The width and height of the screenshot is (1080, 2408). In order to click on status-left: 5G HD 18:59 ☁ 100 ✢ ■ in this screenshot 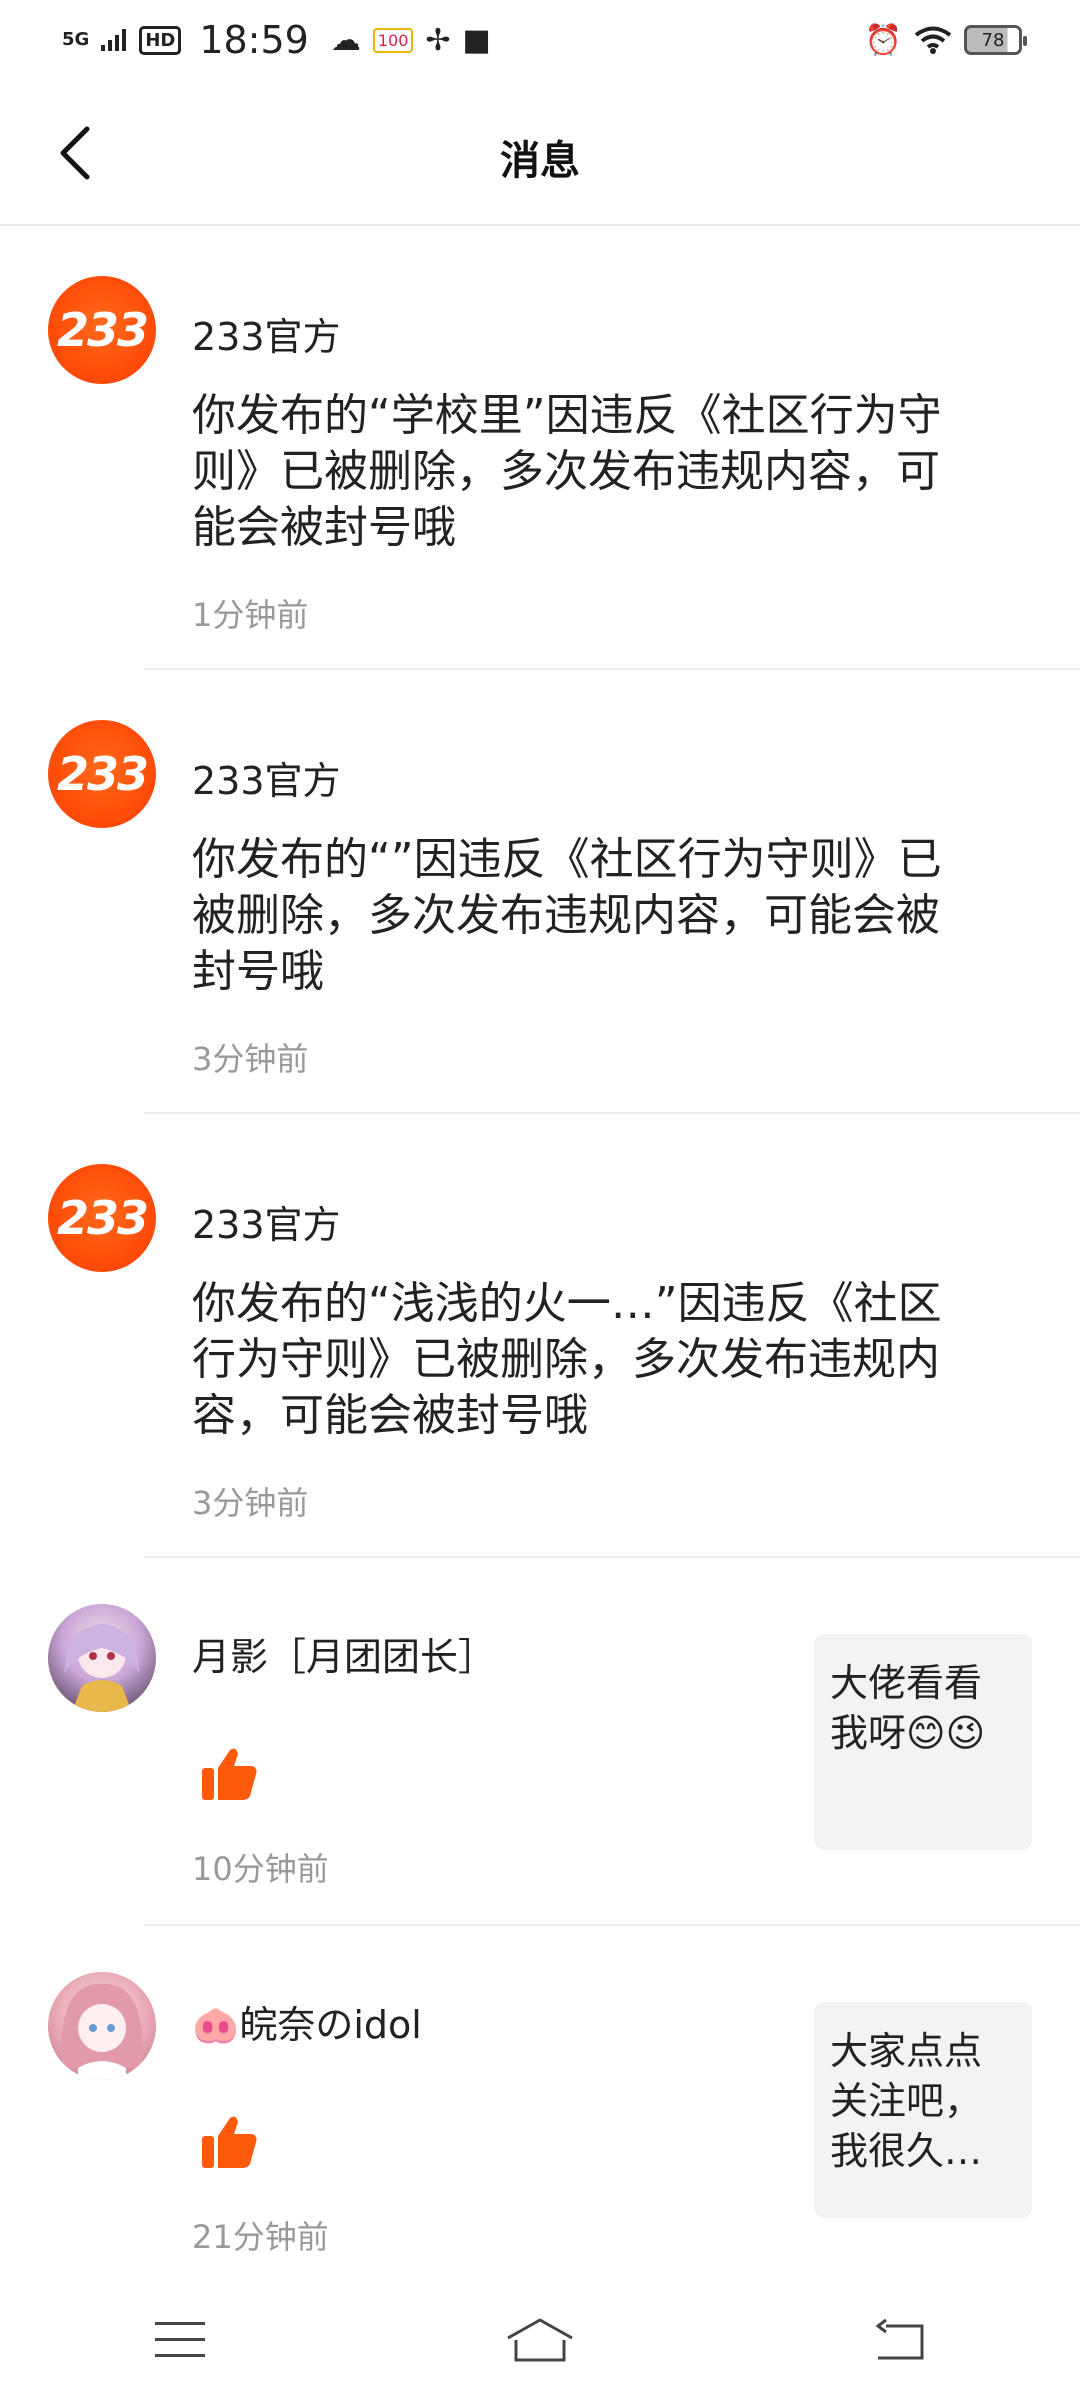, I will do `click(276, 40)`.